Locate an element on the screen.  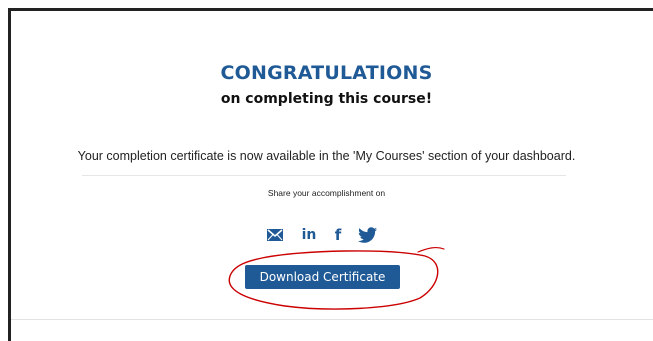
window-top-border is located at coordinates (330, 9).